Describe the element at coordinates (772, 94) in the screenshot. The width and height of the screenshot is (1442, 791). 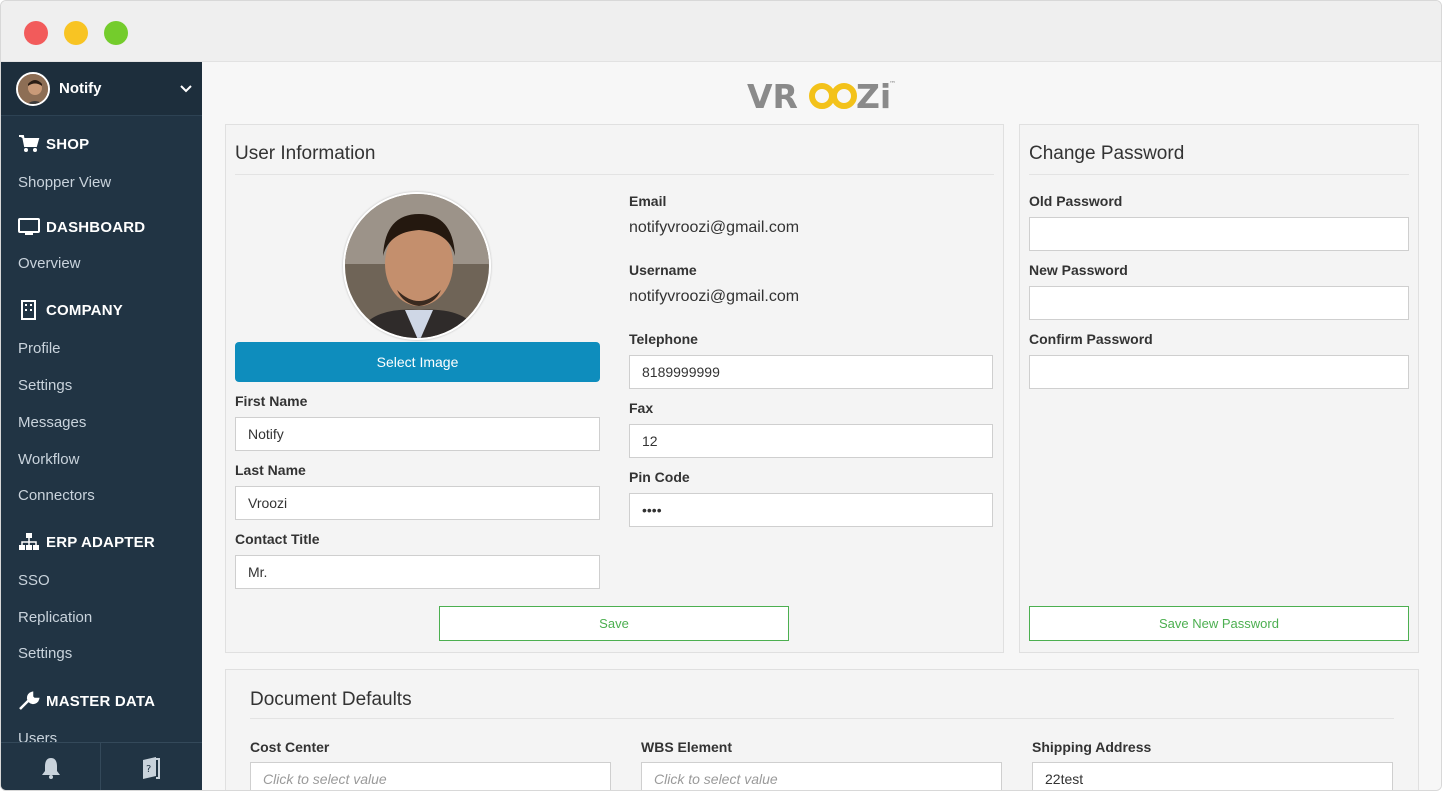
I see `svg-text: VR` at that location.